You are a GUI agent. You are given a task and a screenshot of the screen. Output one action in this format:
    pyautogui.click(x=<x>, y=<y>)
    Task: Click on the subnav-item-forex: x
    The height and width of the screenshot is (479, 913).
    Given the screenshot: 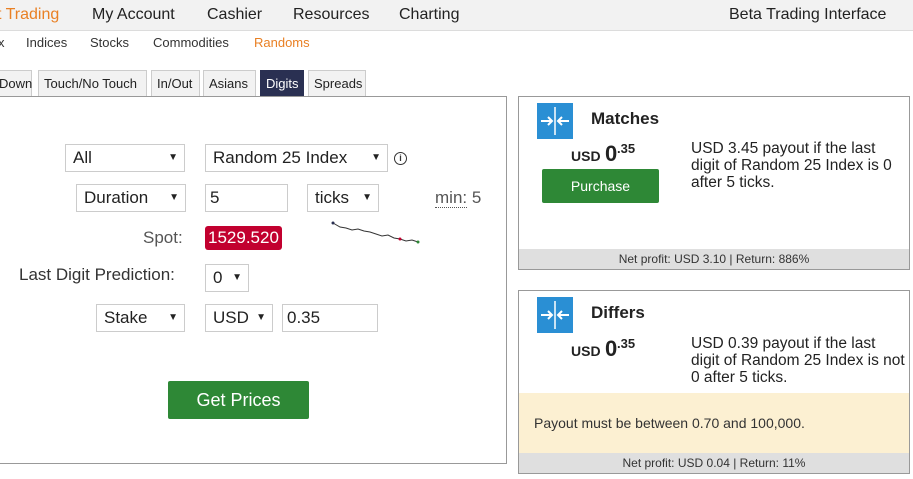 What is the action you would take?
    pyautogui.click(x=2, y=42)
    